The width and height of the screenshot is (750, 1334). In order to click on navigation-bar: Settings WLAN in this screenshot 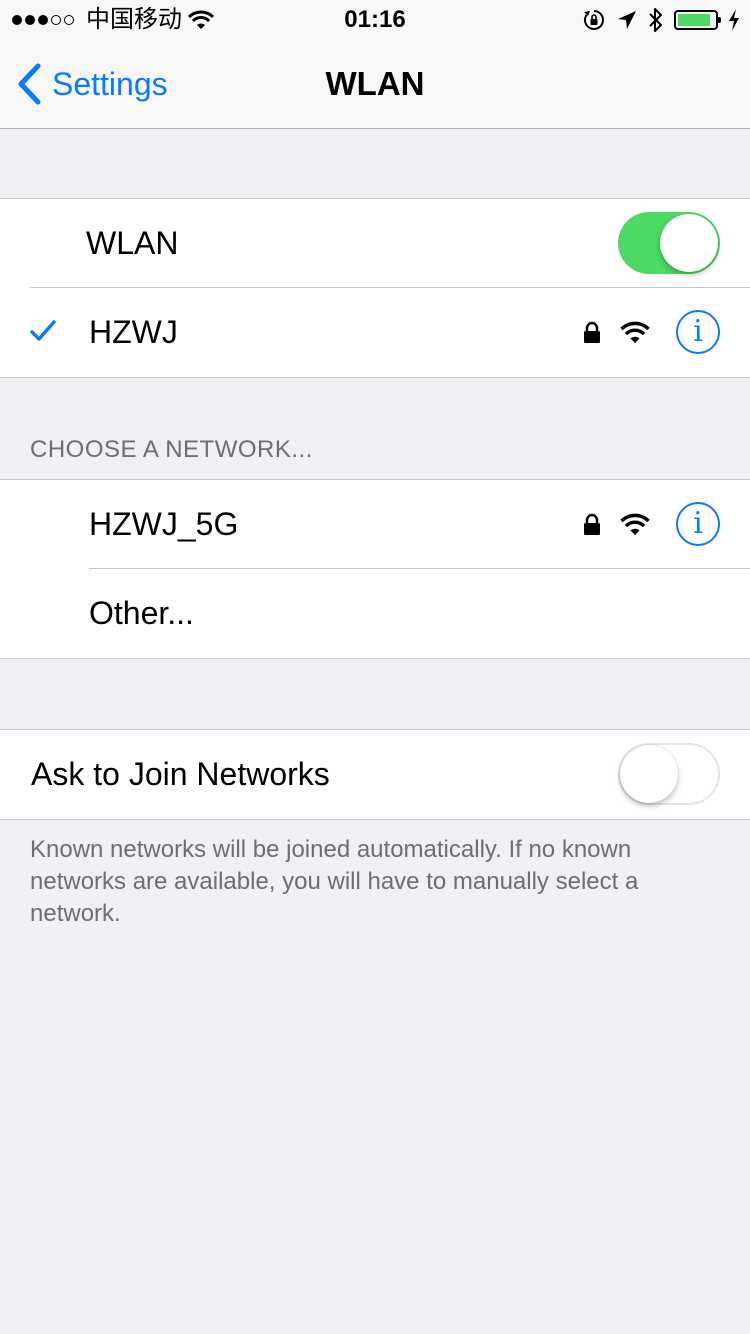, I will do `click(375, 84)`.